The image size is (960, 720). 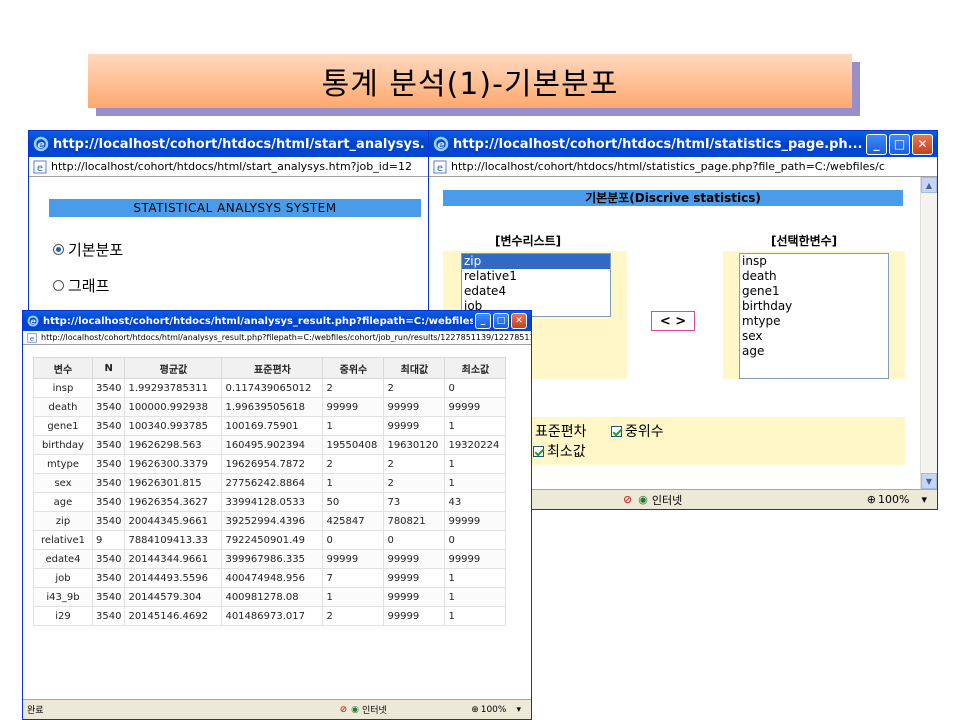 What do you see at coordinates (58, 285) in the screenshot?
I see `radio-icon` at bounding box center [58, 285].